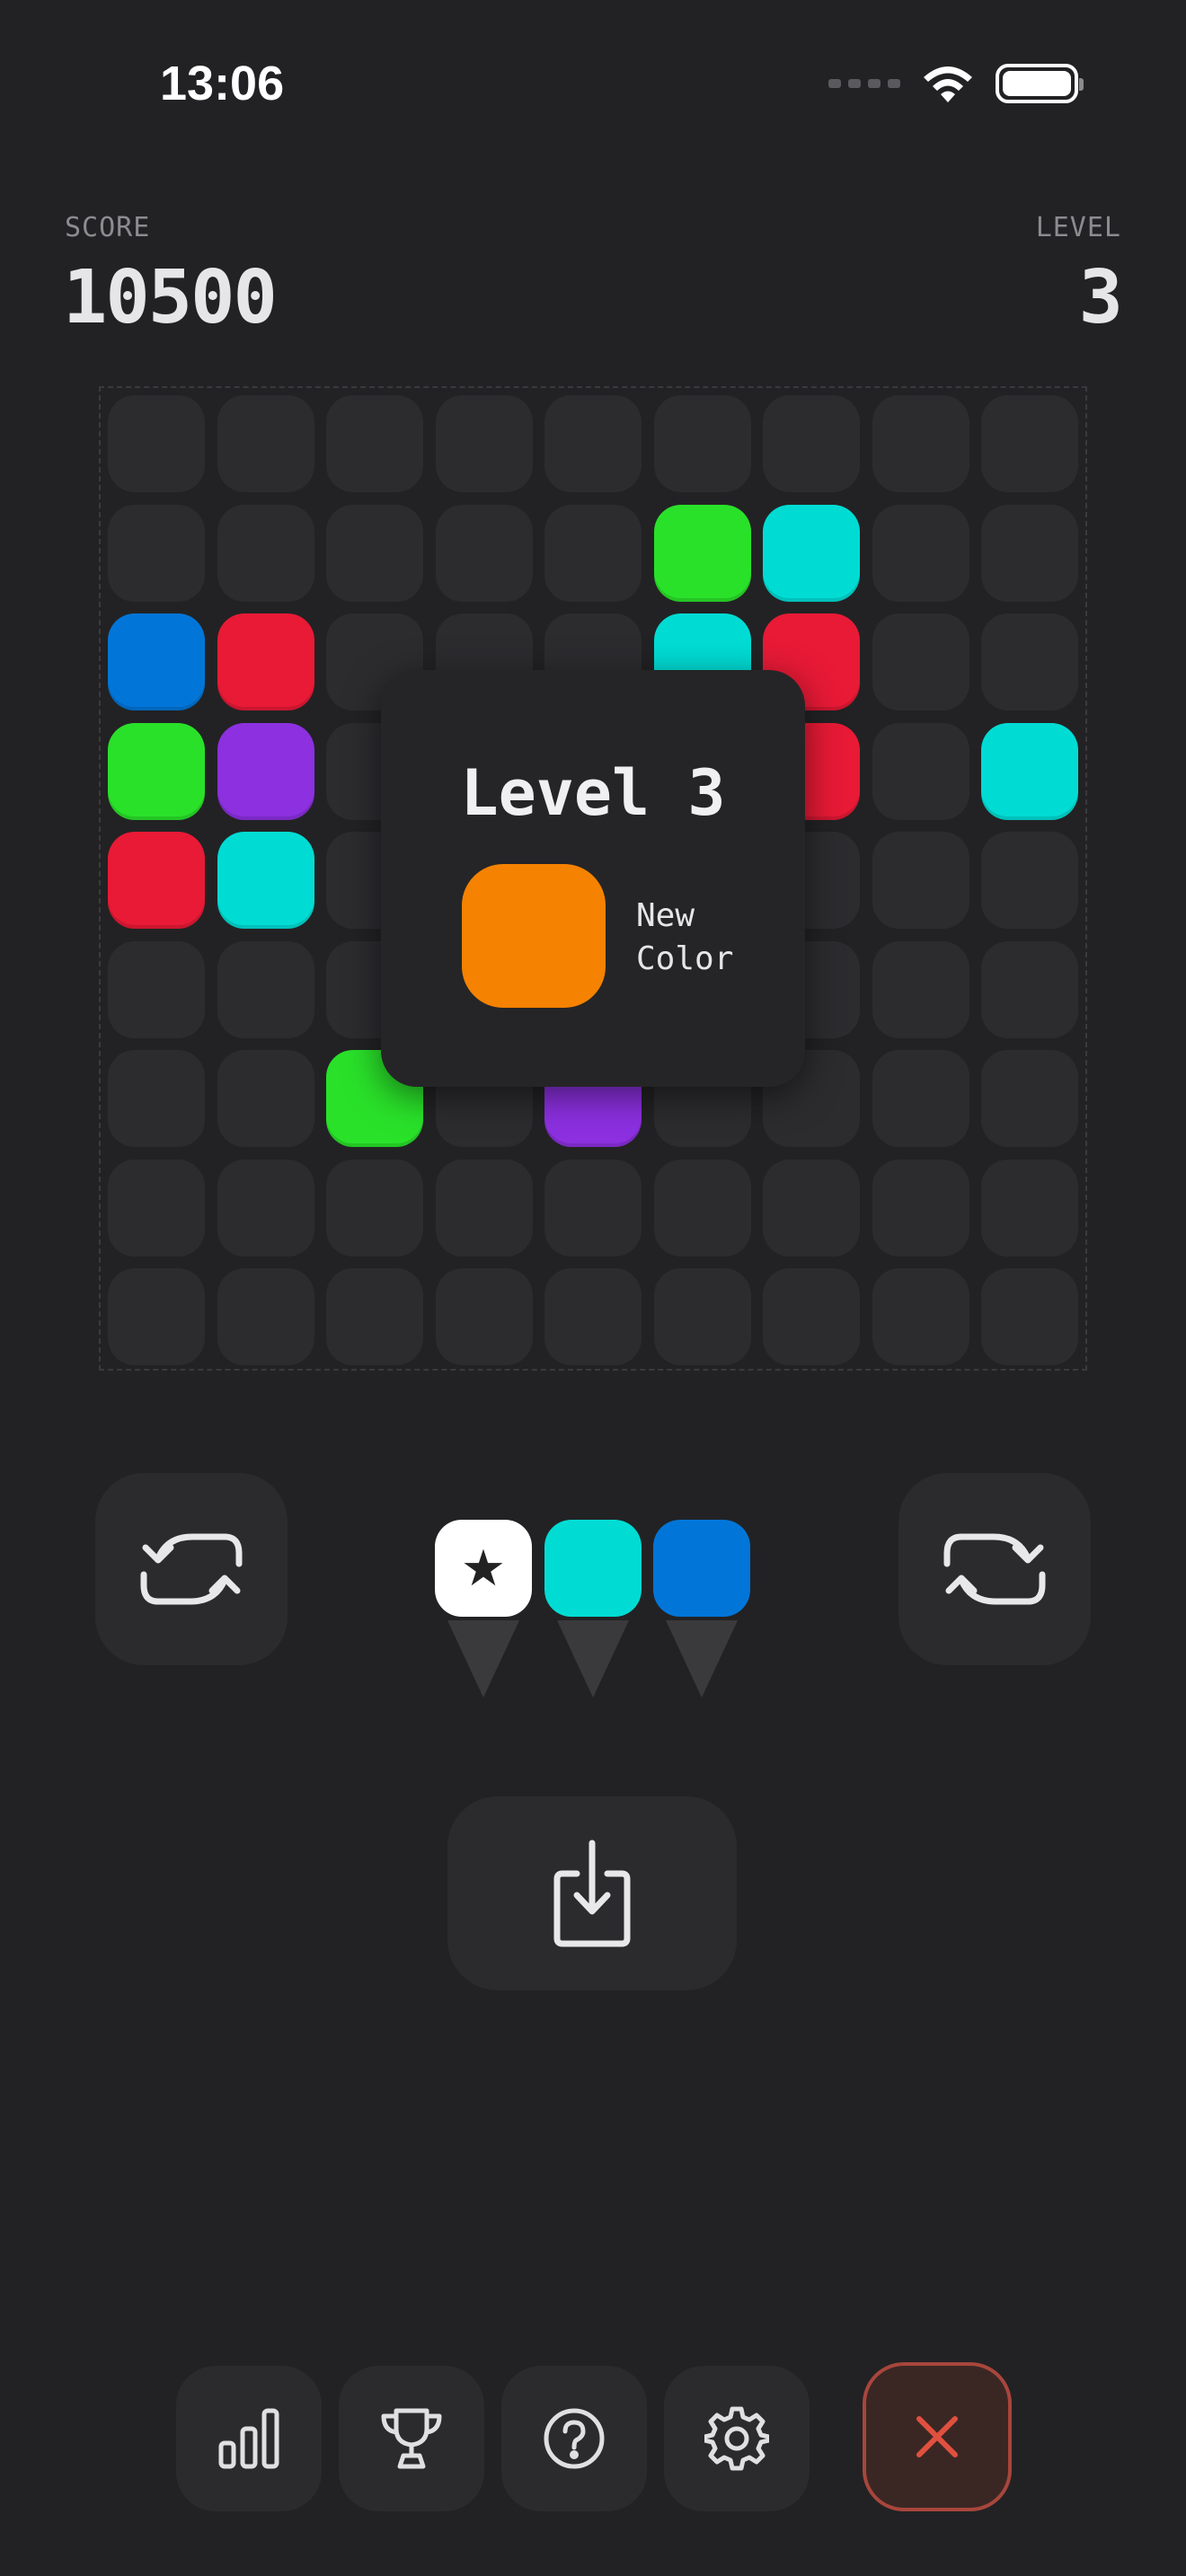 This screenshot has width=1186, height=2576. Describe the element at coordinates (534, 936) in the screenshot. I see `new-color-swatch` at that location.